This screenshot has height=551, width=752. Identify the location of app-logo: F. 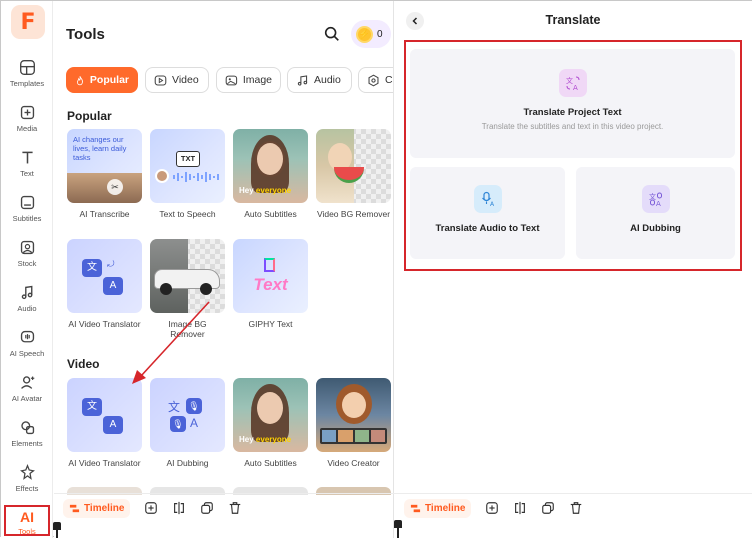
(28, 22).